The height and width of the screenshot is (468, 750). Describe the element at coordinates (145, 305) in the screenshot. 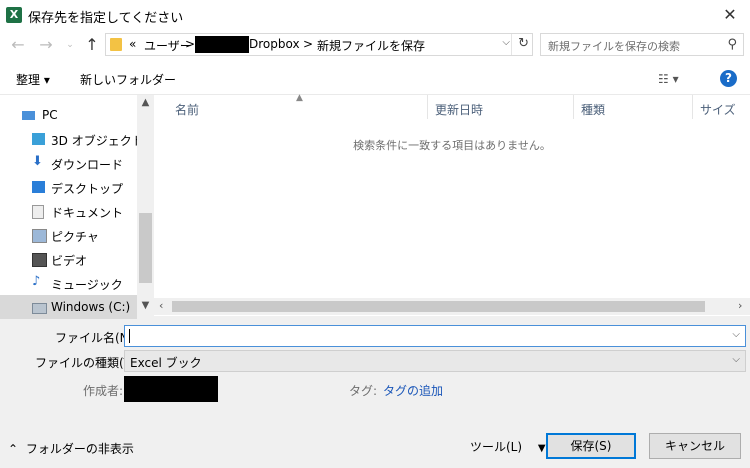

I see `scroll-down-icon: ▼` at that location.